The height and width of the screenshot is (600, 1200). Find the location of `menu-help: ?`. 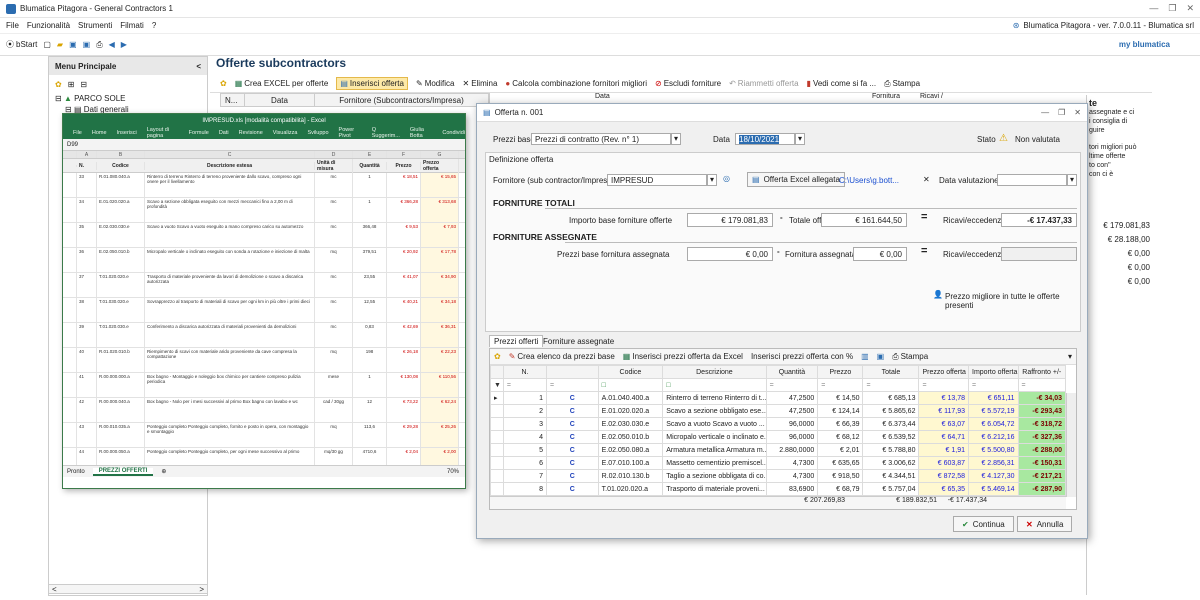

menu-help: ? is located at coordinates (154, 25).